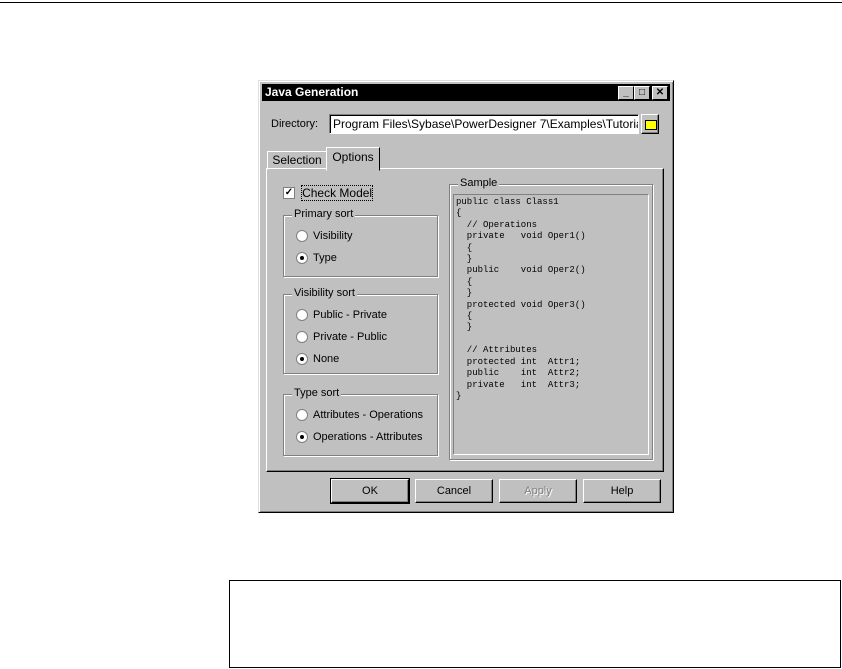 This screenshot has width=842, height=669. Describe the element at coordinates (538, 491) in the screenshot. I see `apply-button: Apply` at that location.